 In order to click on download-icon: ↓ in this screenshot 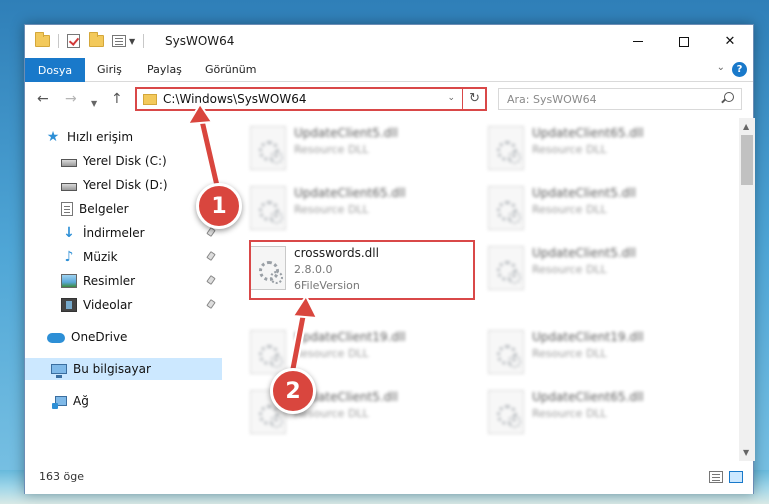, I will do `click(69, 233)`.